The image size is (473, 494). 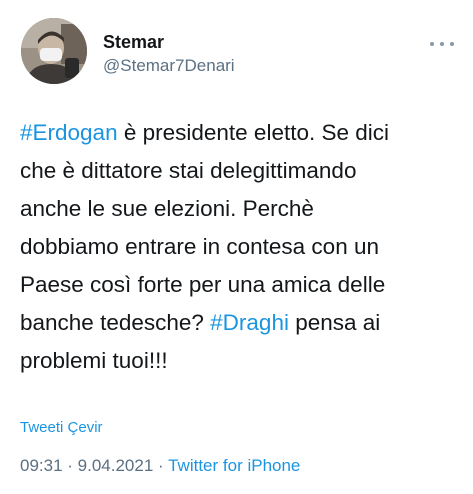 I want to click on tweet-text-segment: banche tedesche?, so click(x=115, y=322).